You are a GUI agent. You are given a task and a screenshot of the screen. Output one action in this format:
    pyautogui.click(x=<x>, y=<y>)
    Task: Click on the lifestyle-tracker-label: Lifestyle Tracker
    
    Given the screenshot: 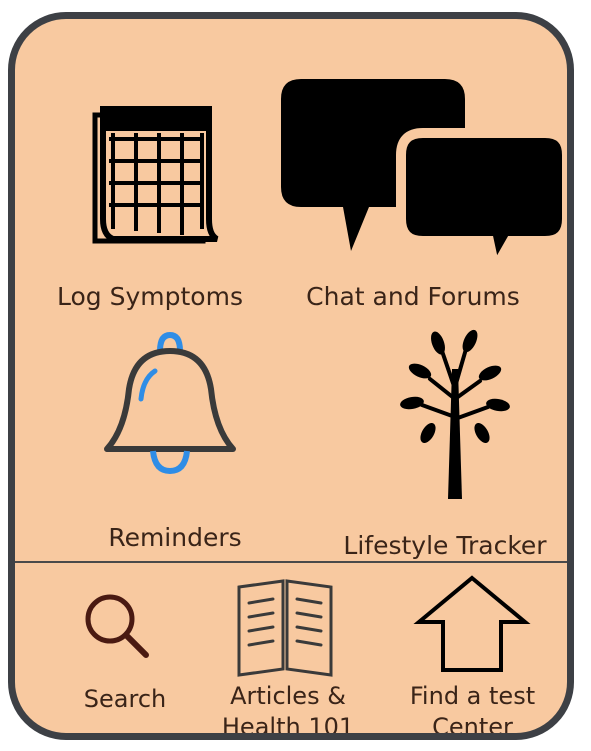 What is the action you would take?
    pyautogui.click(x=445, y=545)
    